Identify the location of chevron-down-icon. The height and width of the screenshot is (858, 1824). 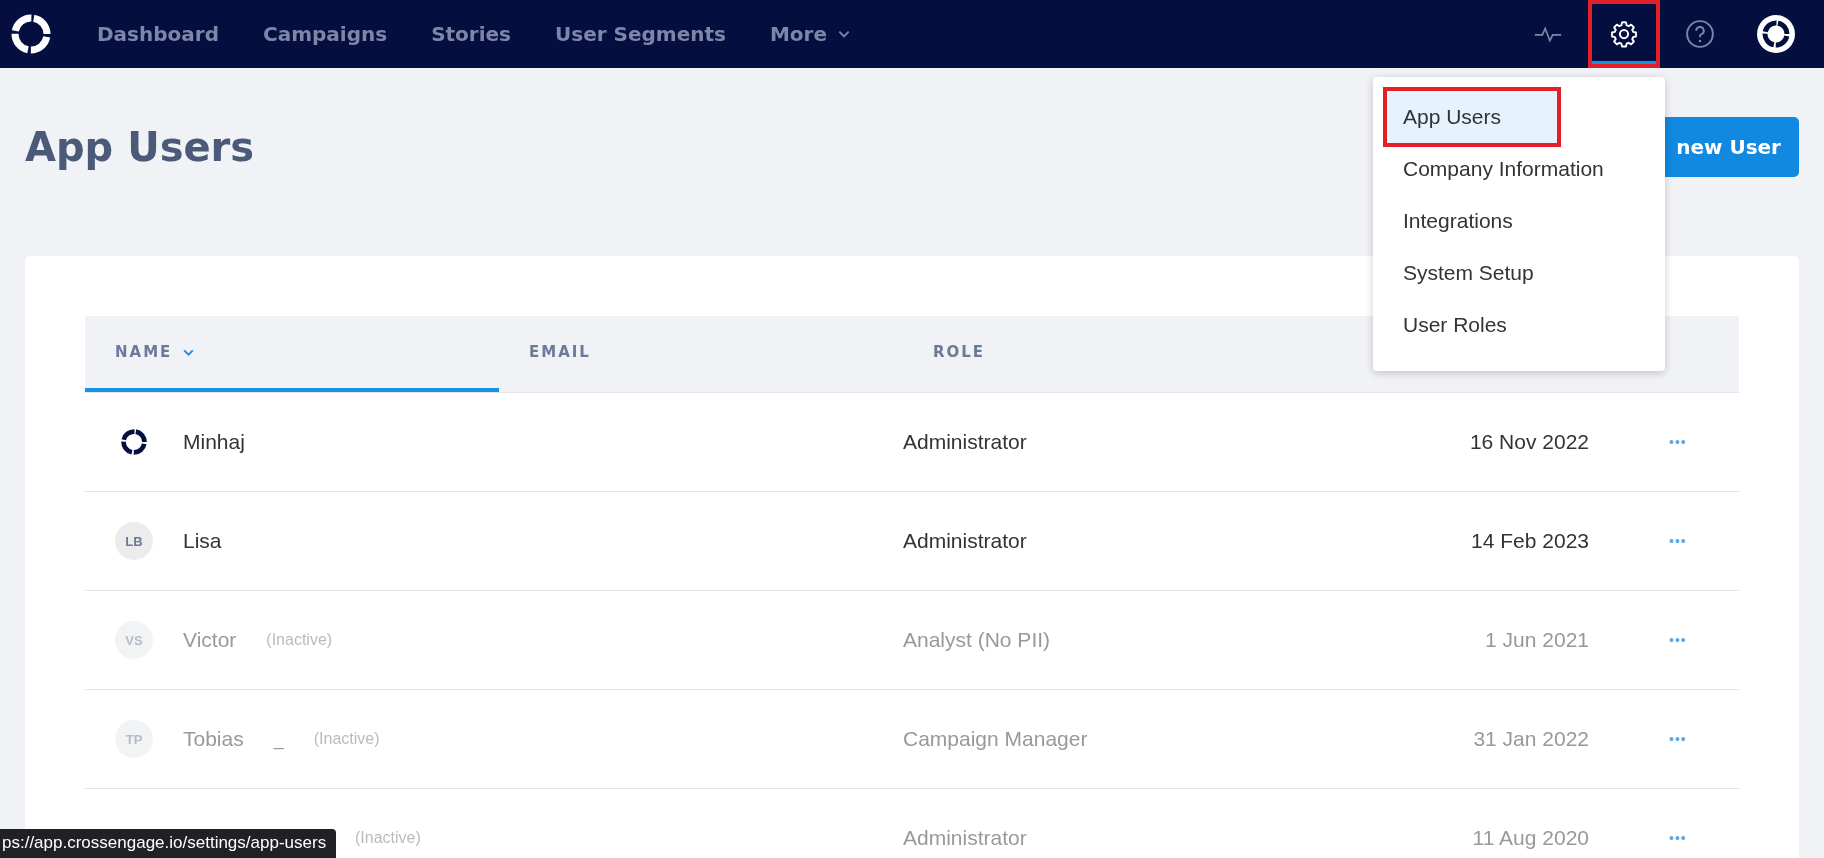
(844, 34).